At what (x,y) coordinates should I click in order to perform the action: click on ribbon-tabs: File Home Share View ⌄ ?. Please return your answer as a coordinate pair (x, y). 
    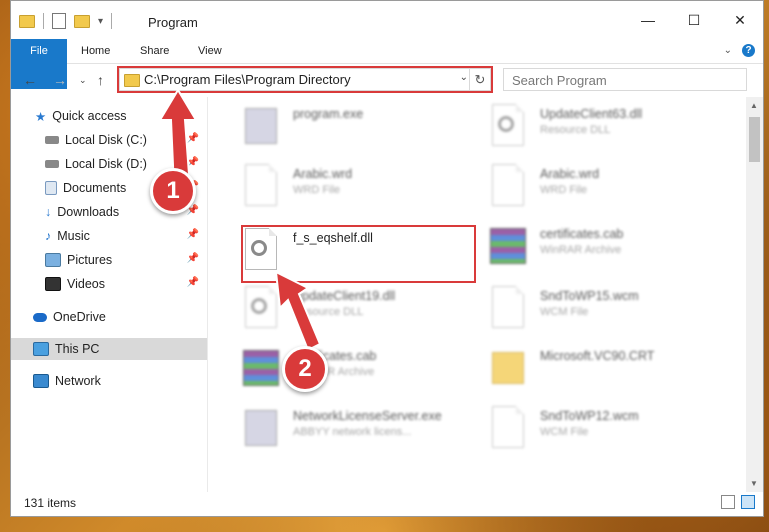
    Looking at the image, I should click on (387, 64).